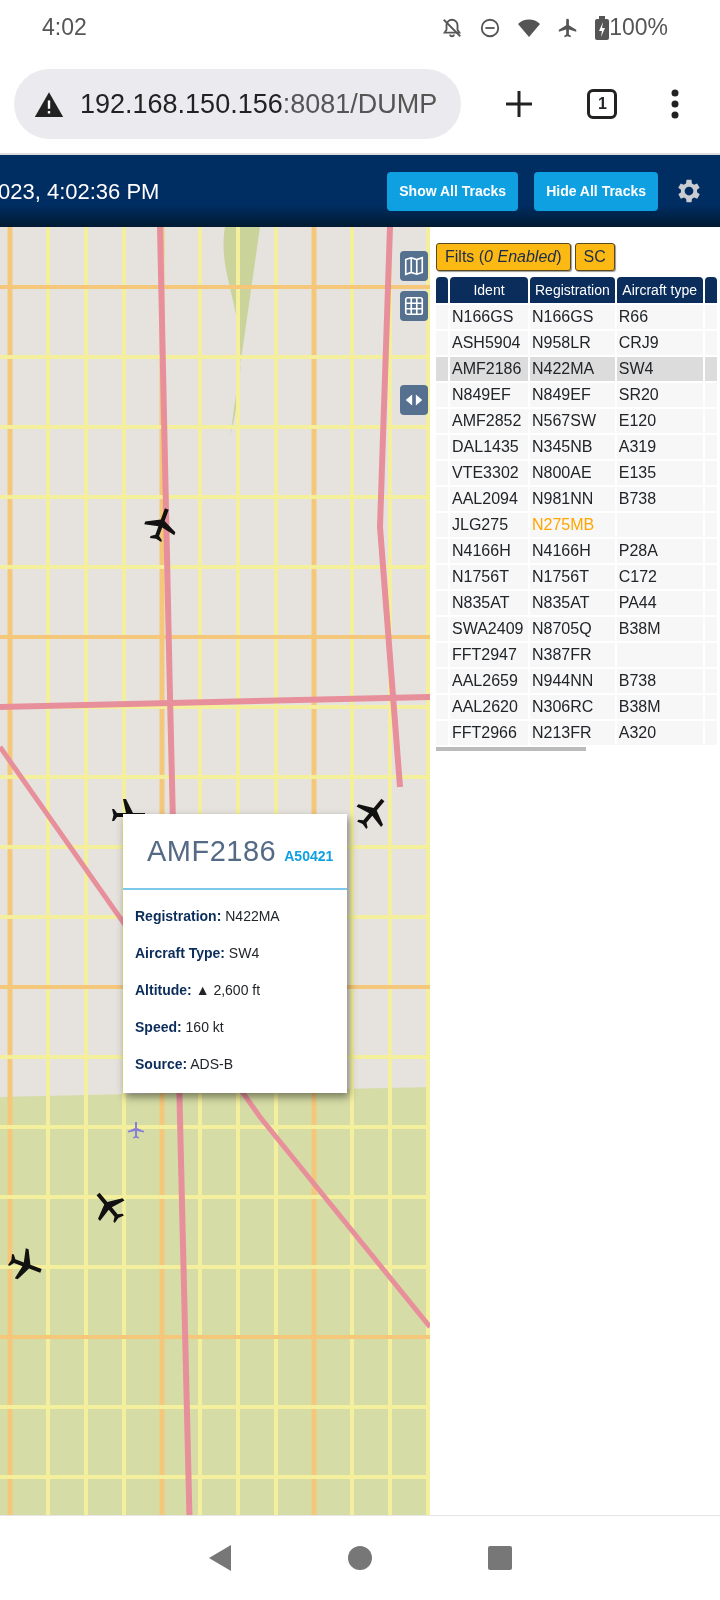 The width and height of the screenshot is (720, 1600). What do you see at coordinates (235, 1027) in the screenshot?
I see `popup-field: Speed: 160 kt` at bounding box center [235, 1027].